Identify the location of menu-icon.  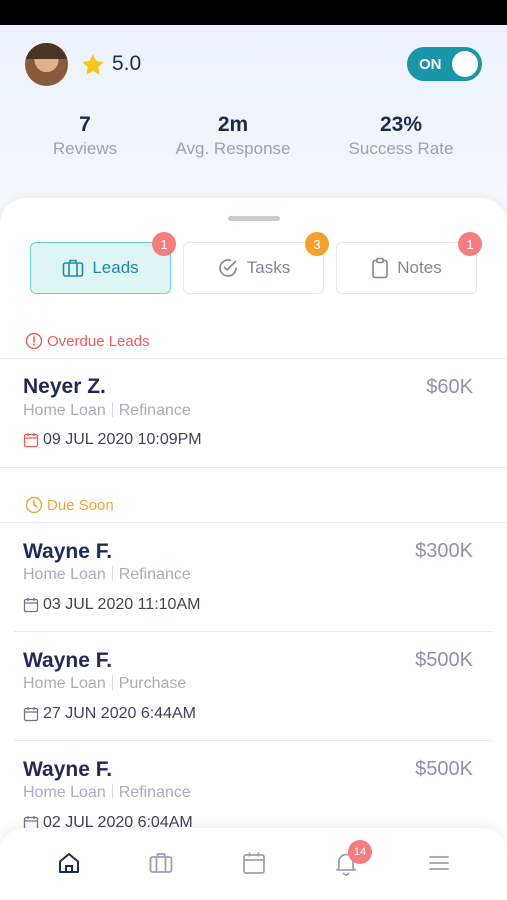
(439, 863).